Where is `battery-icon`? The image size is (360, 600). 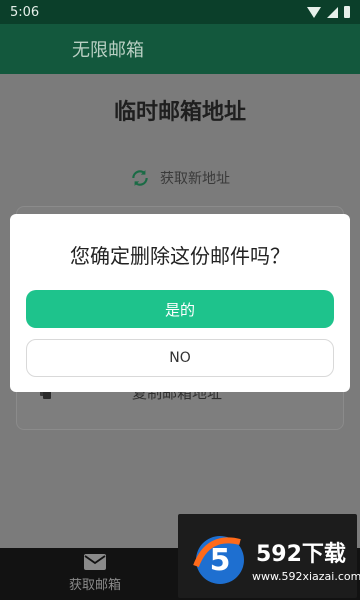 battery-icon is located at coordinates (347, 12).